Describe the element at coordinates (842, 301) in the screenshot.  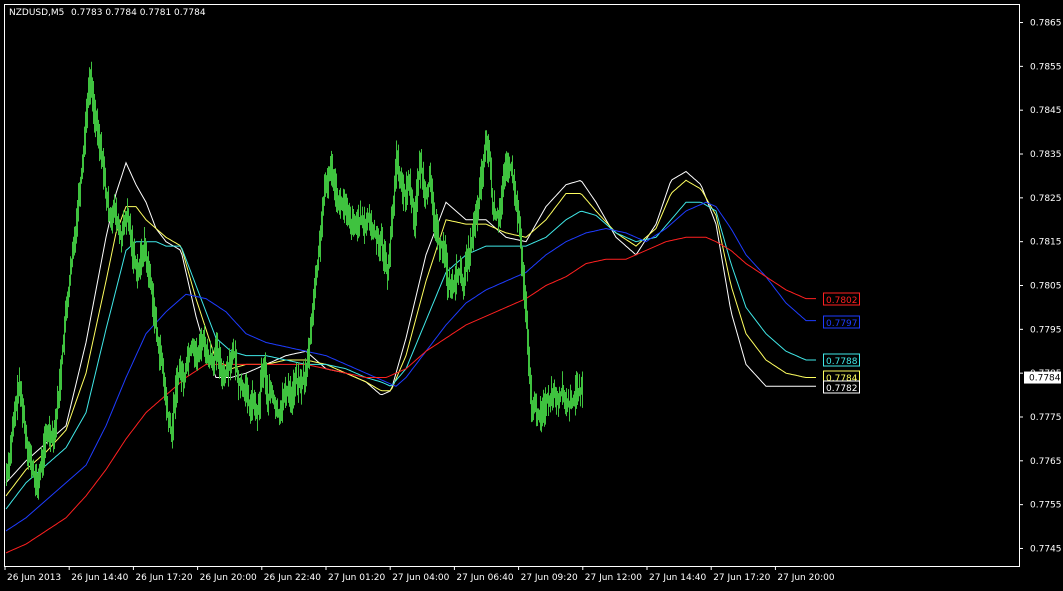
I see `ma-label-value: 0.7802` at that location.